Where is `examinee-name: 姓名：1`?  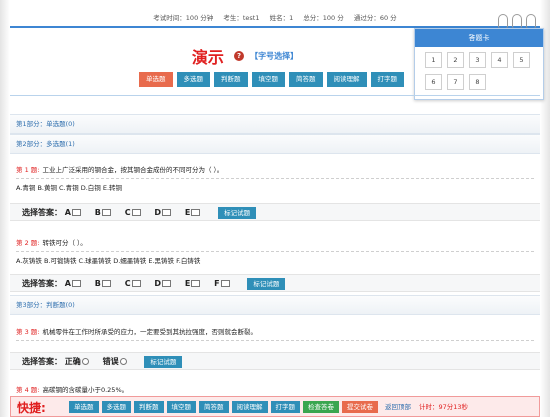 examinee-name: 姓名：1 is located at coordinates (281, 18).